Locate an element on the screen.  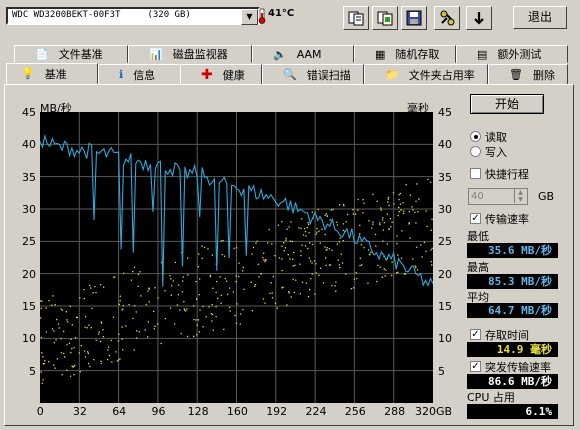
tab-file-benchmark: 📄 文件基准 is located at coordinates (71, 54).